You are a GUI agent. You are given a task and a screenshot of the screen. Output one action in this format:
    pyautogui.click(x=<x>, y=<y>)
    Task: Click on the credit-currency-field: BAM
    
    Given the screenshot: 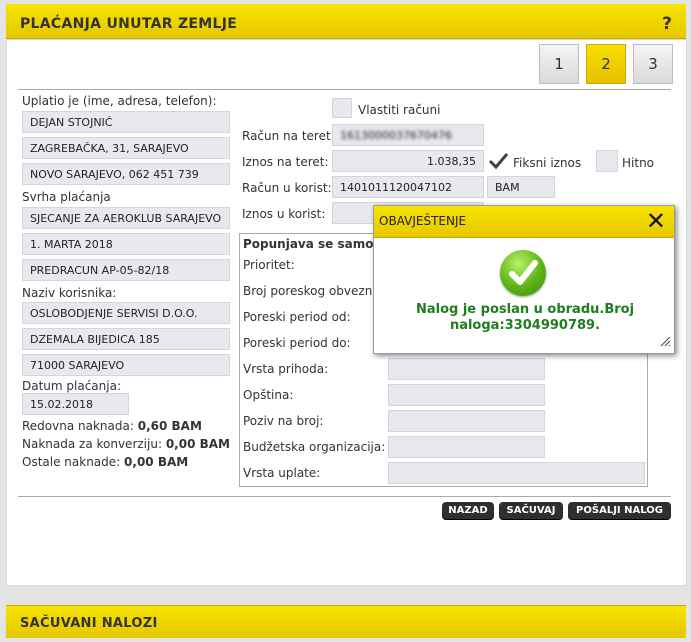 What is the action you would take?
    pyautogui.click(x=521, y=187)
    